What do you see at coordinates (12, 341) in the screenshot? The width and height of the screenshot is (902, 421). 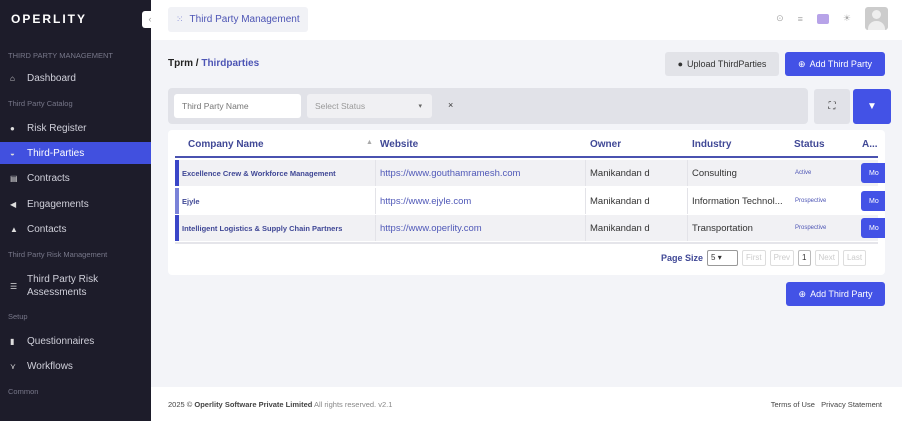 I see `clipboard-icon: ▮` at bounding box center [12, 341].